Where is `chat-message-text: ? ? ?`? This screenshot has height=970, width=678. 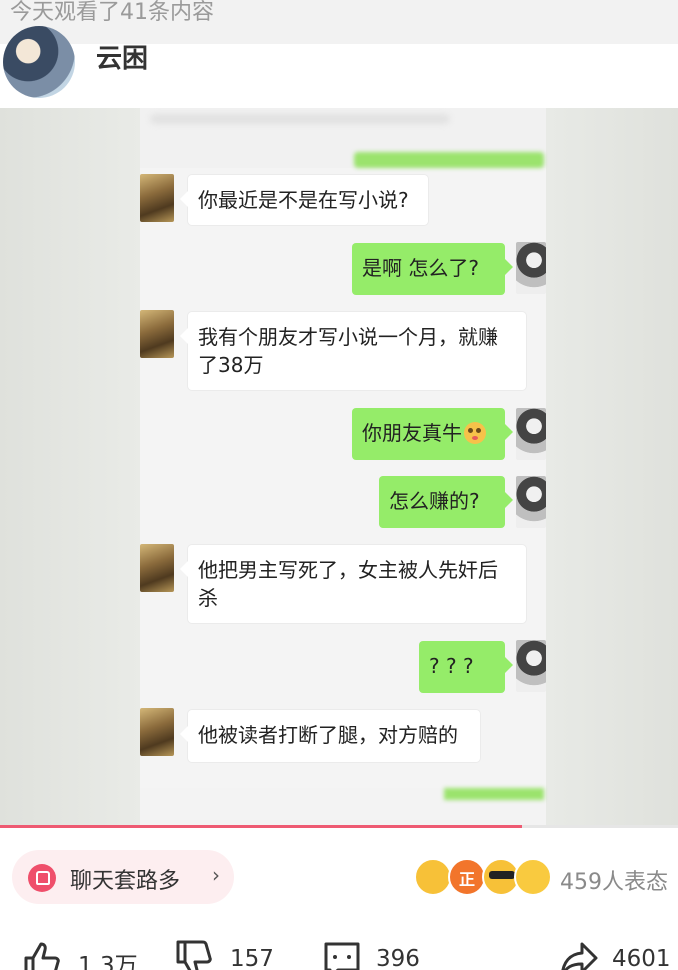
chat-message-text: ? ? ? is located at coordinates (451, 666).